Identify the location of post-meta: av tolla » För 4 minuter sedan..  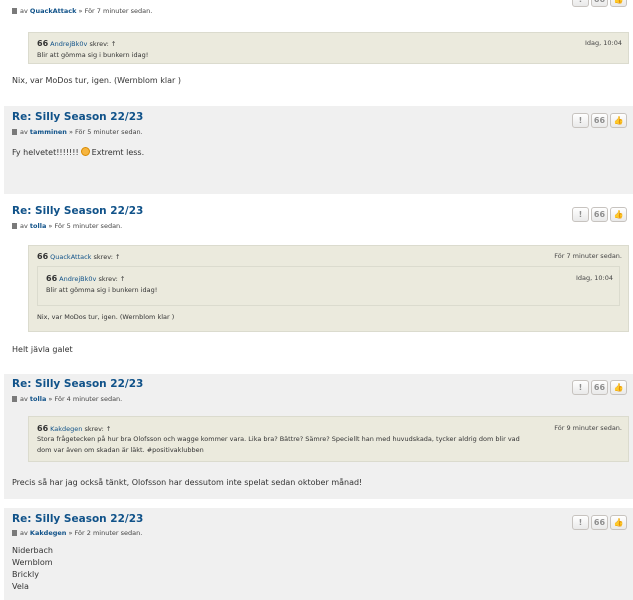
(67, 399).